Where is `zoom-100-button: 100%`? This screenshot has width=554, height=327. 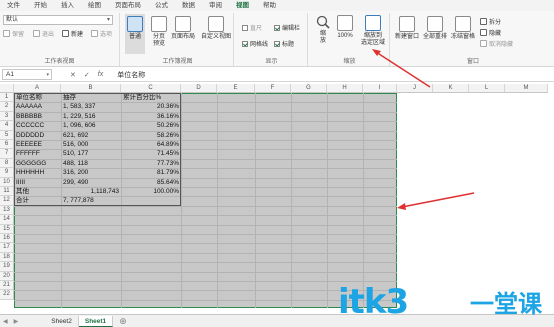
zoom-100-button: 100% is located at coordinates (345, 27).